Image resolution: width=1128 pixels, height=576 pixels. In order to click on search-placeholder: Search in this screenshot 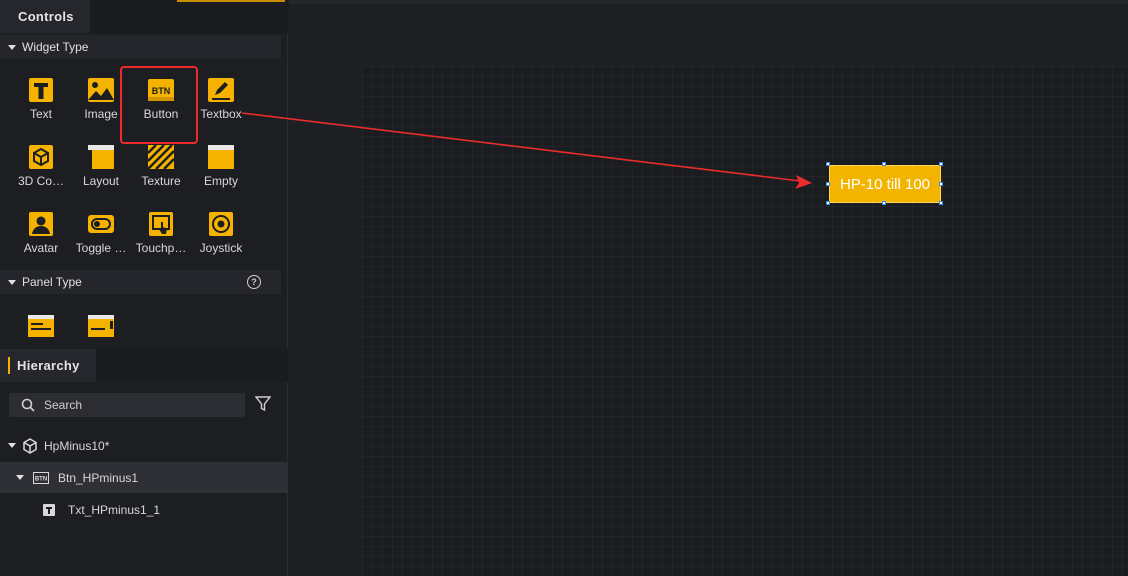, I will do `click(63, 405)`.